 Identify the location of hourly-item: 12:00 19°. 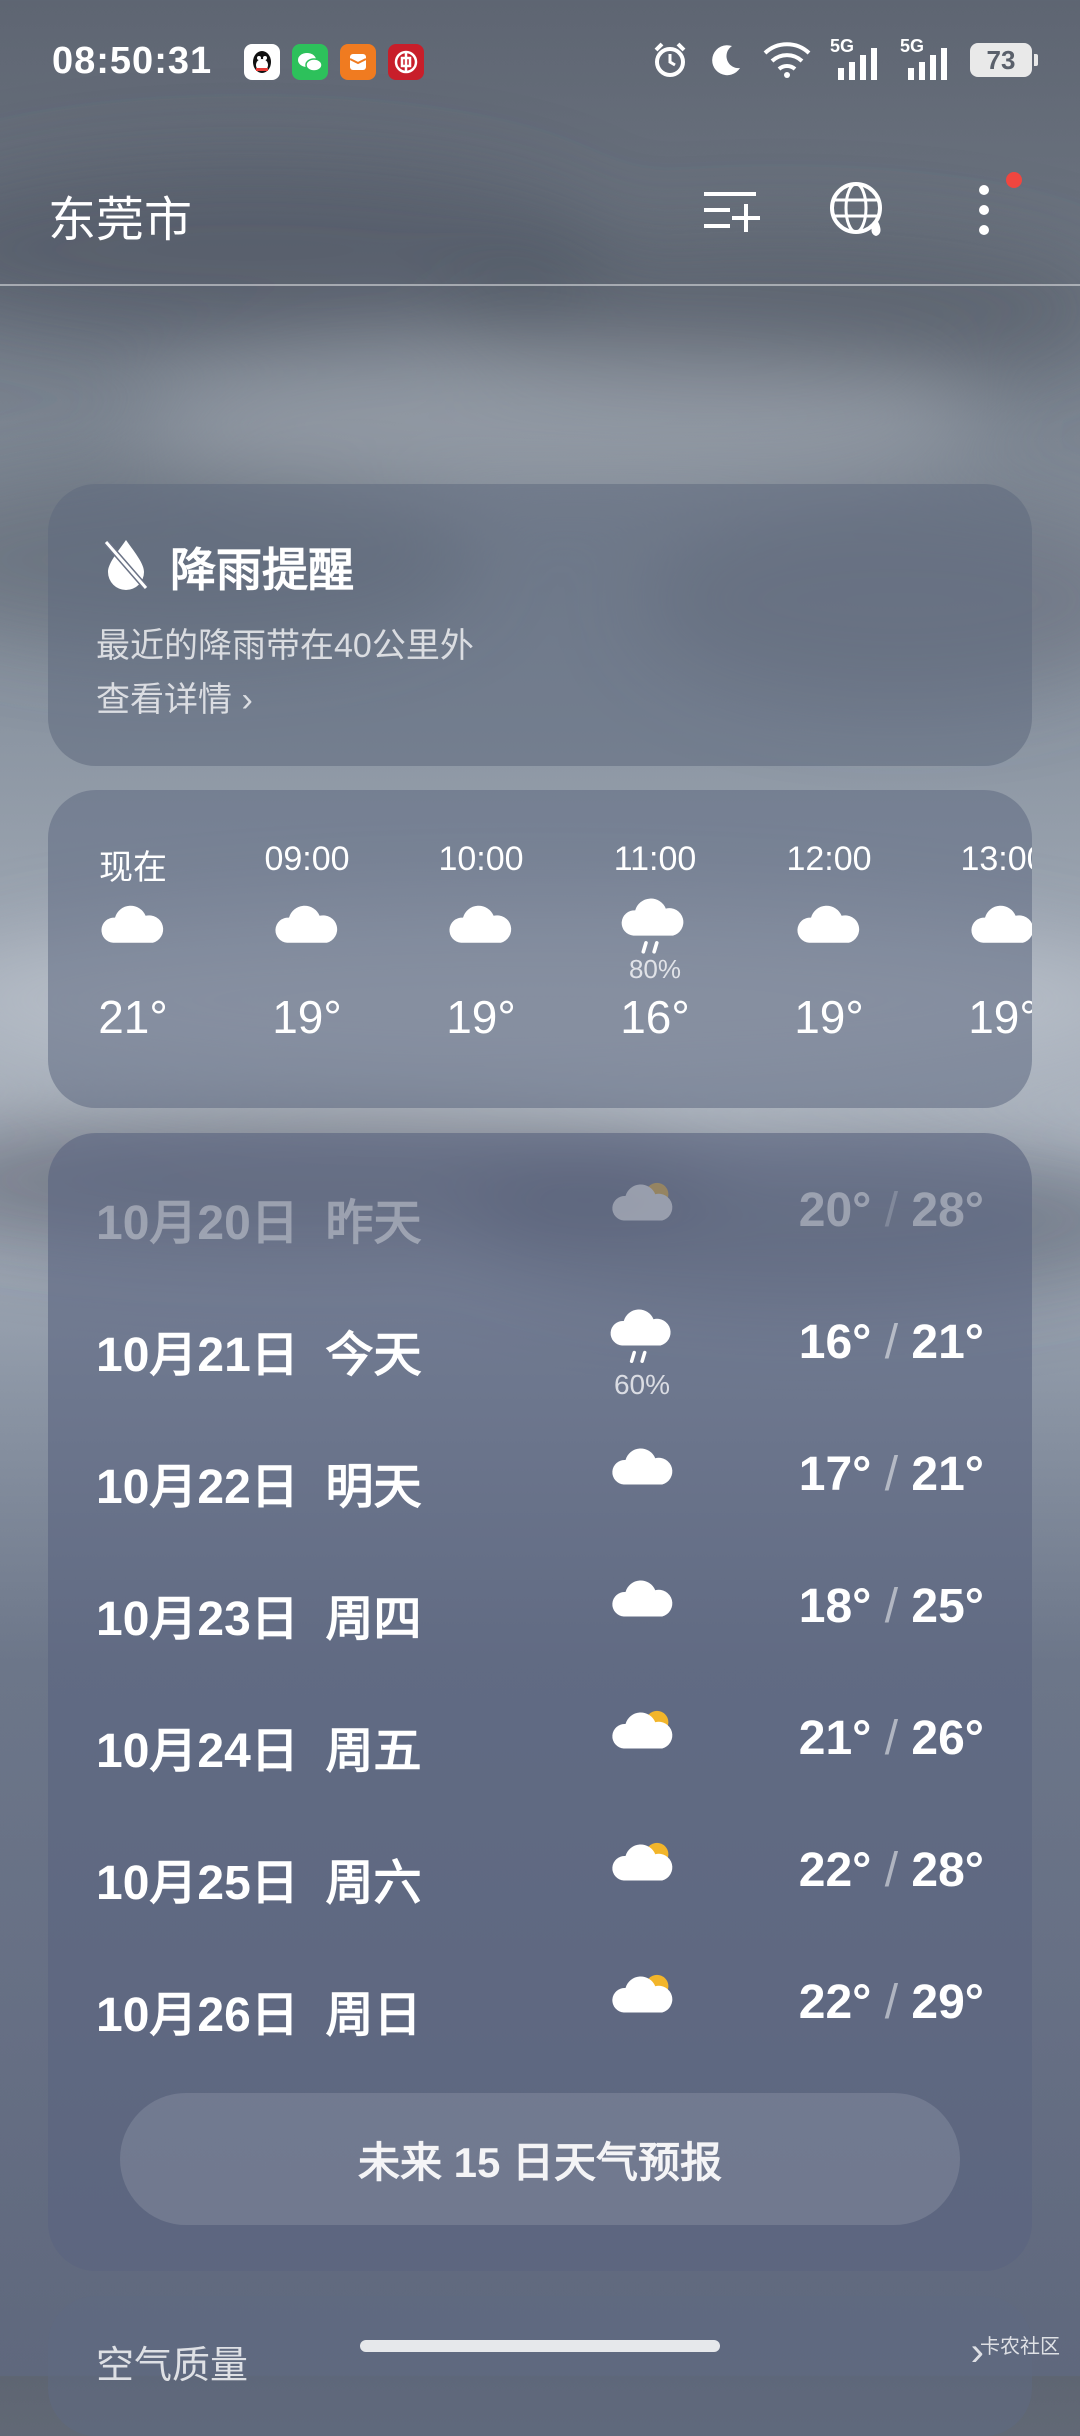
(829, 942).